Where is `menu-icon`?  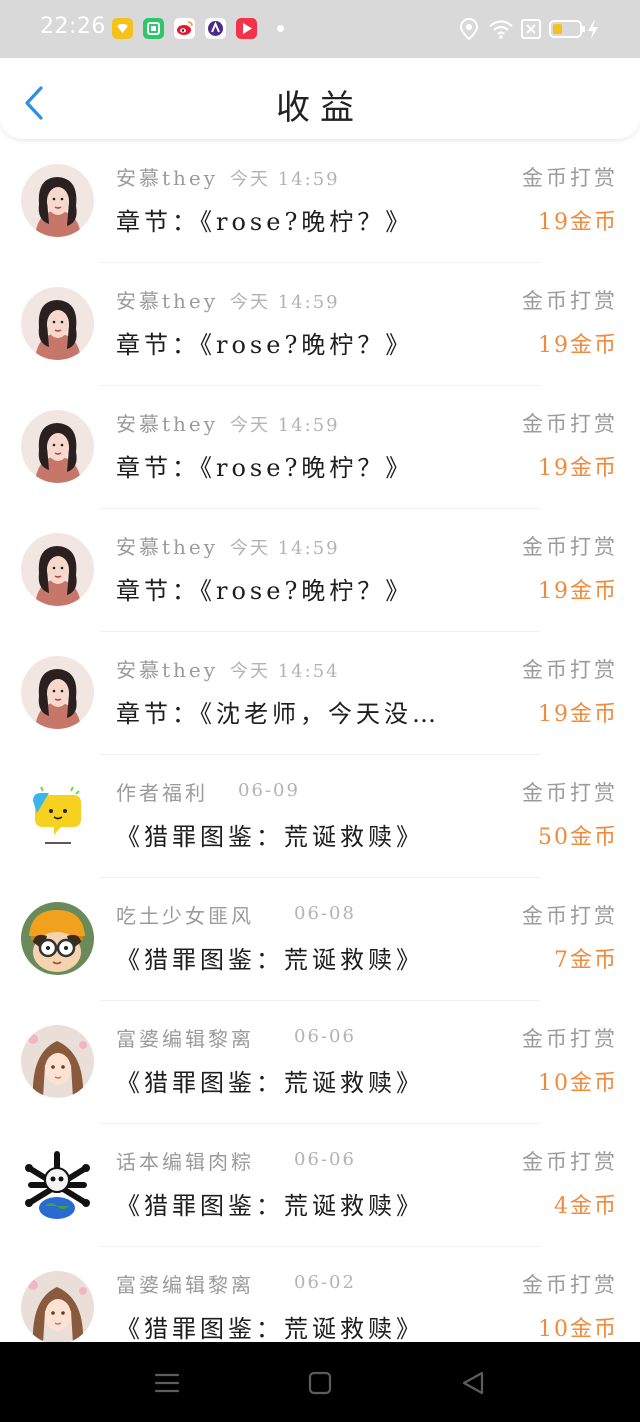
menu-icon is located at coordinates (167, 1383).